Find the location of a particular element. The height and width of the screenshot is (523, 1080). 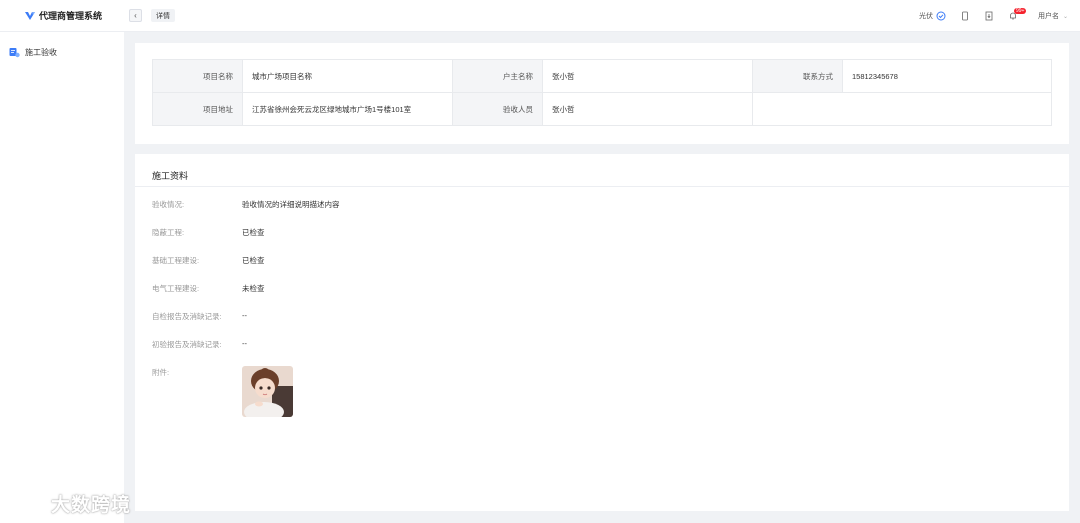

attachment-label: 附件: is located at coordinates (161, 372).